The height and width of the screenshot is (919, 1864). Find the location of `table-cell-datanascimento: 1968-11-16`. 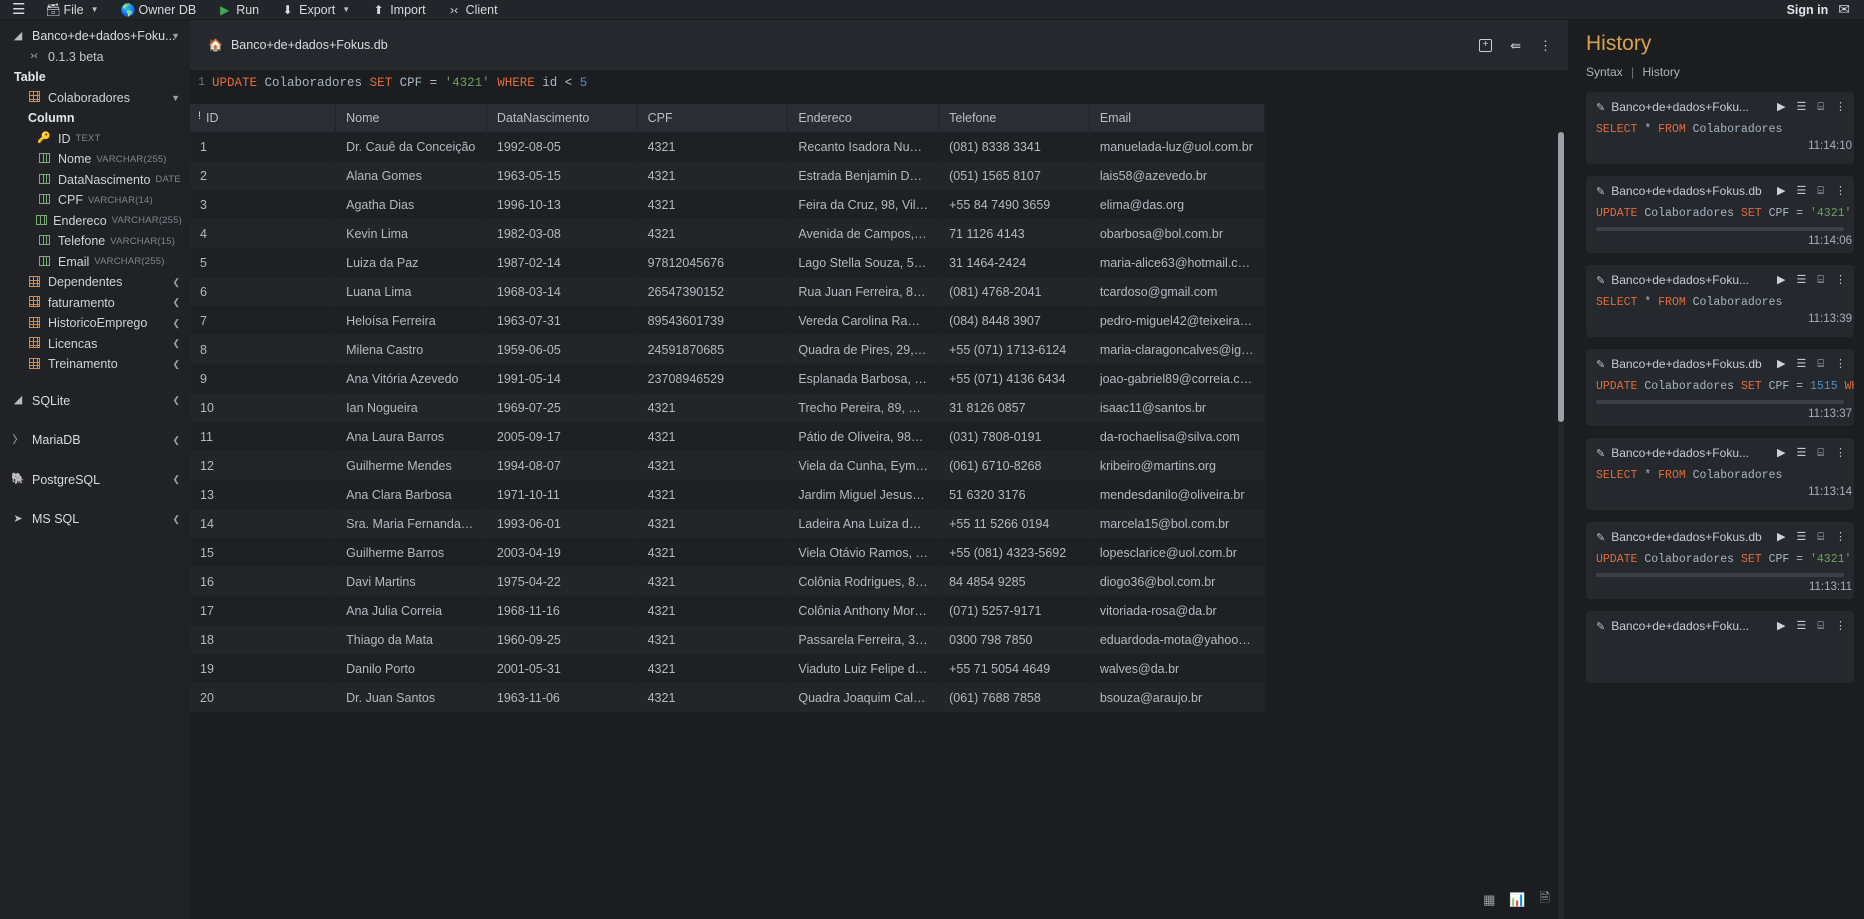

table-cell-datanascimento: 1968-11-16 is located at coordinates (562, 610).